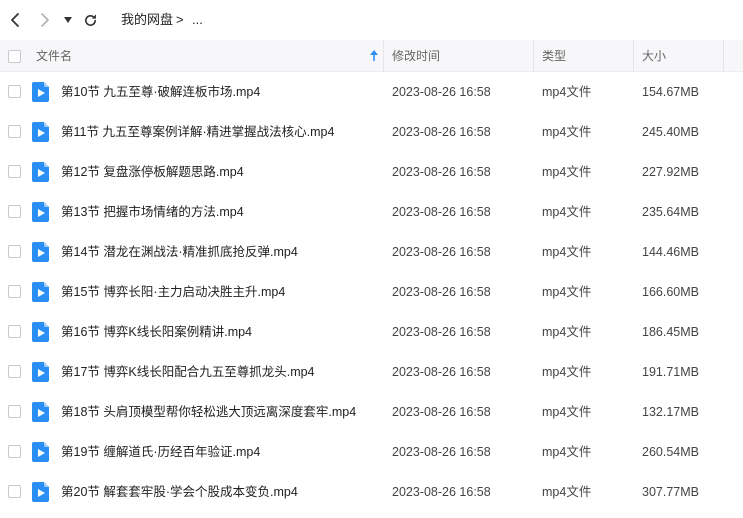 The height and width of the screenshot is (518, 743). I want to click on file-name: 第14节 潜龙在渊战法·精准抓底抢反弹.mp4, so click(179, 252).